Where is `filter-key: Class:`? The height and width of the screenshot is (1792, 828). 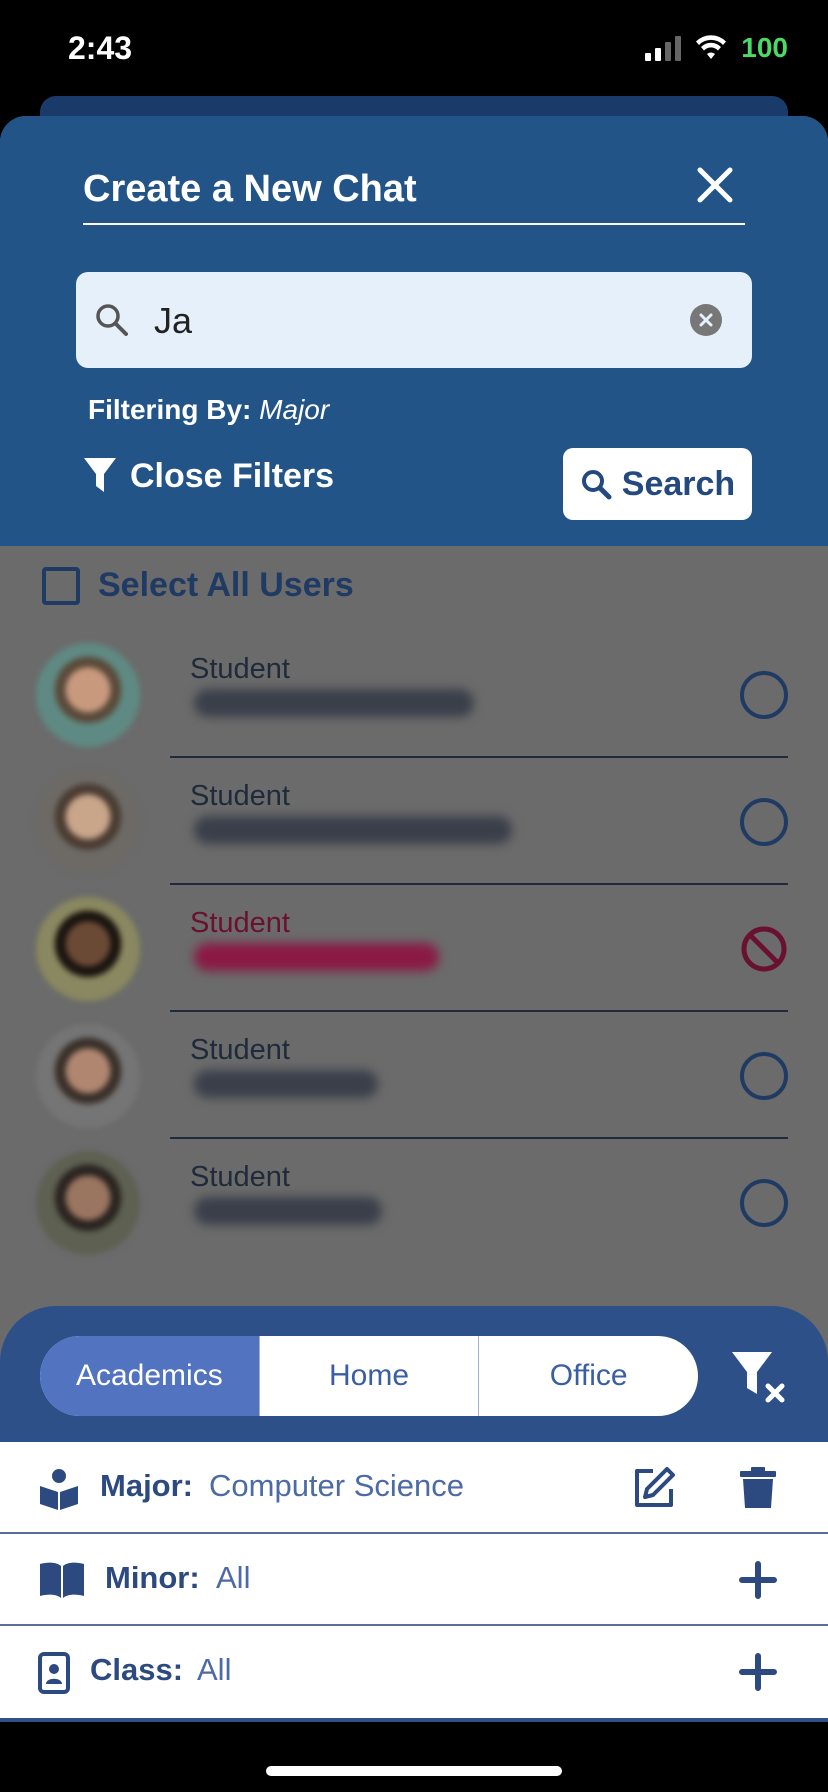
filter-key: Class: is located at coordinates (137, 1669).